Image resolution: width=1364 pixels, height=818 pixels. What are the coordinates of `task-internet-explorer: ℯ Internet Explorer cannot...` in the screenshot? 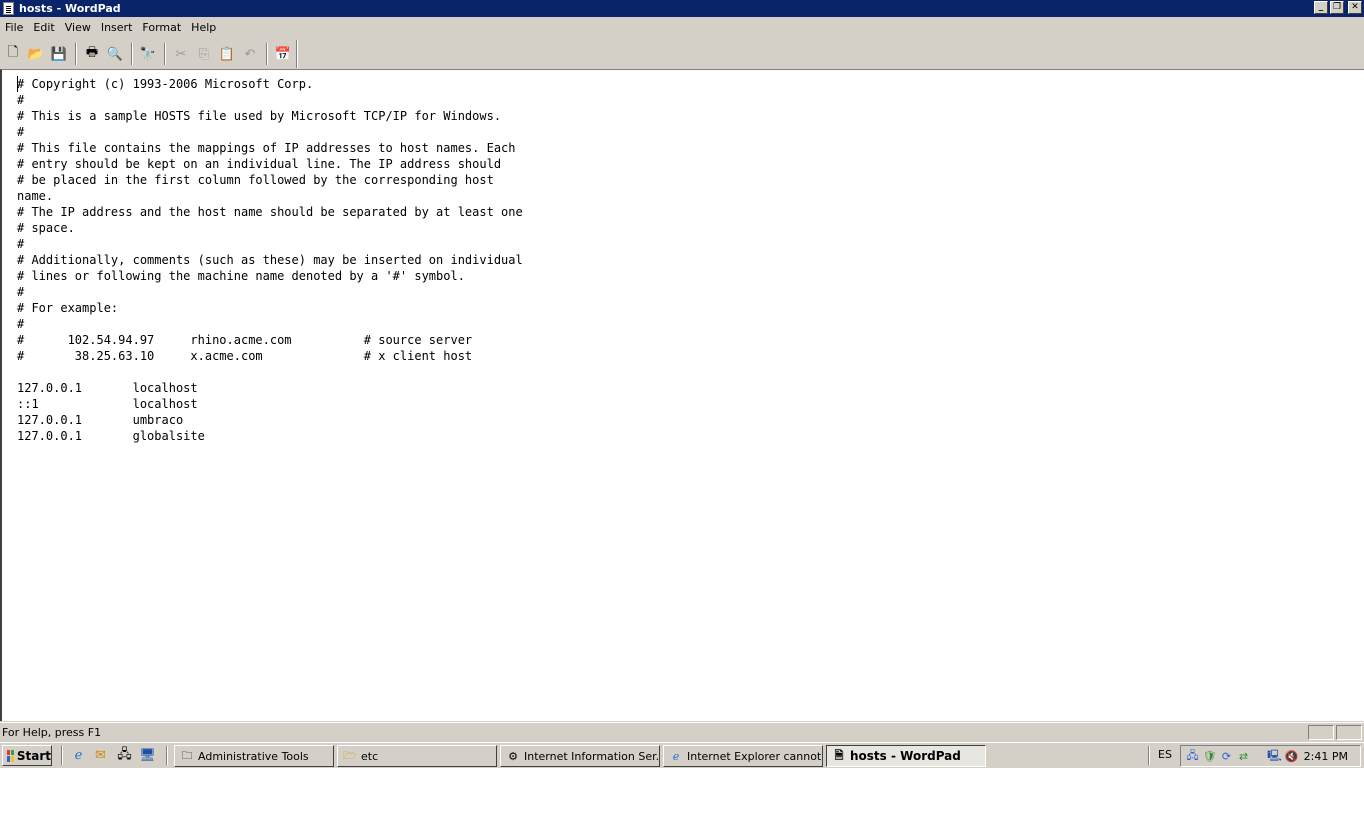 It's located at (743, 756).